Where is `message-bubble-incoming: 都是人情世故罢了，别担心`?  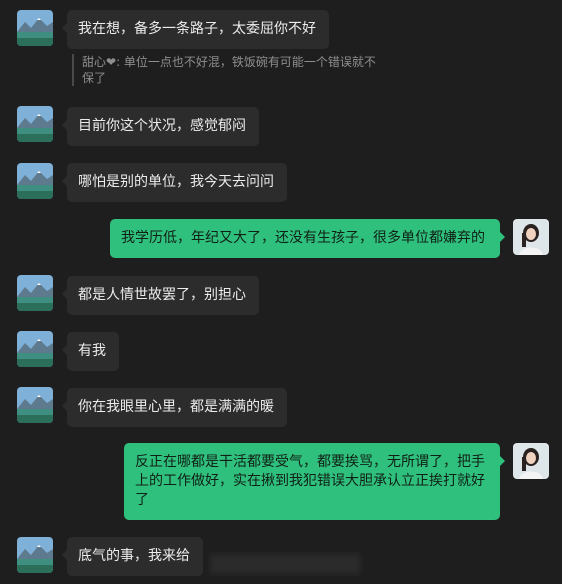 message-bubble-incoming: 都是人情世故罢了，别担心 is located at coordinates (160, 295).